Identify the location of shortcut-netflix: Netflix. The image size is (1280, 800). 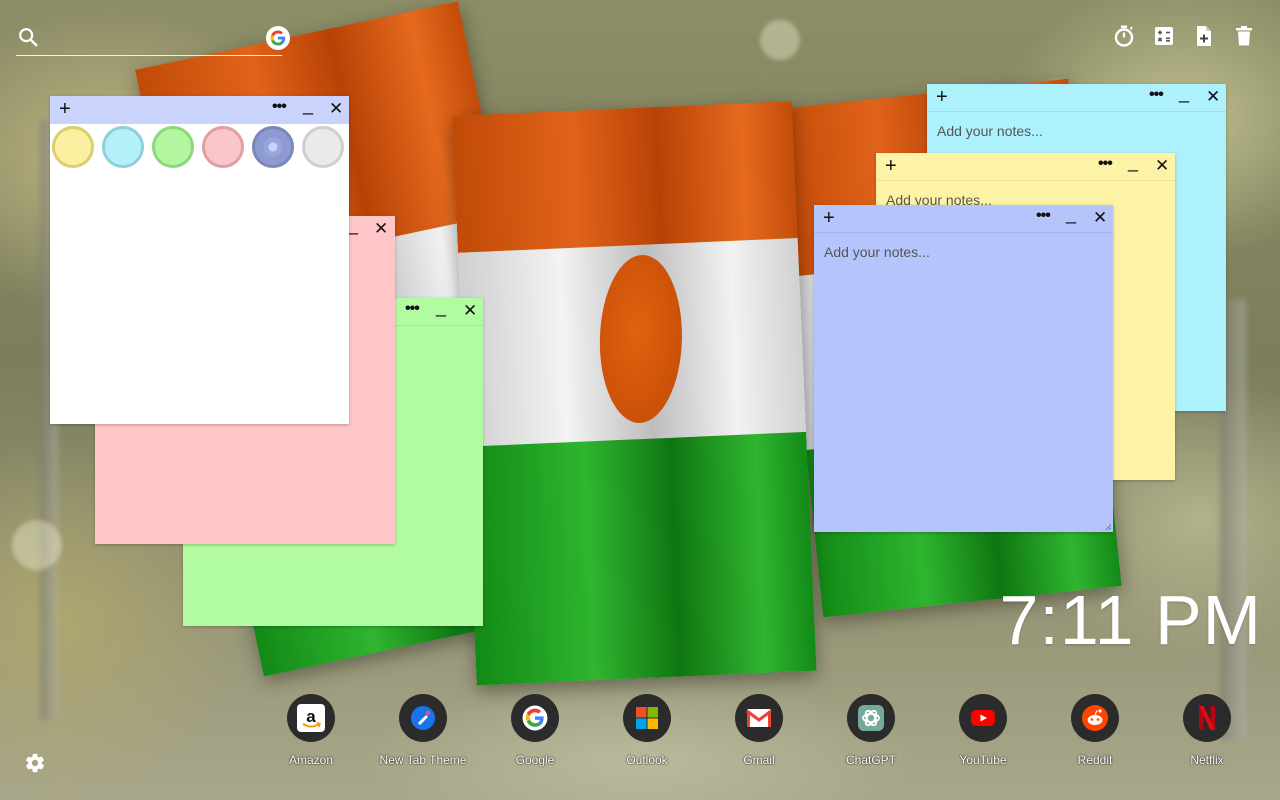
(1207, 734).